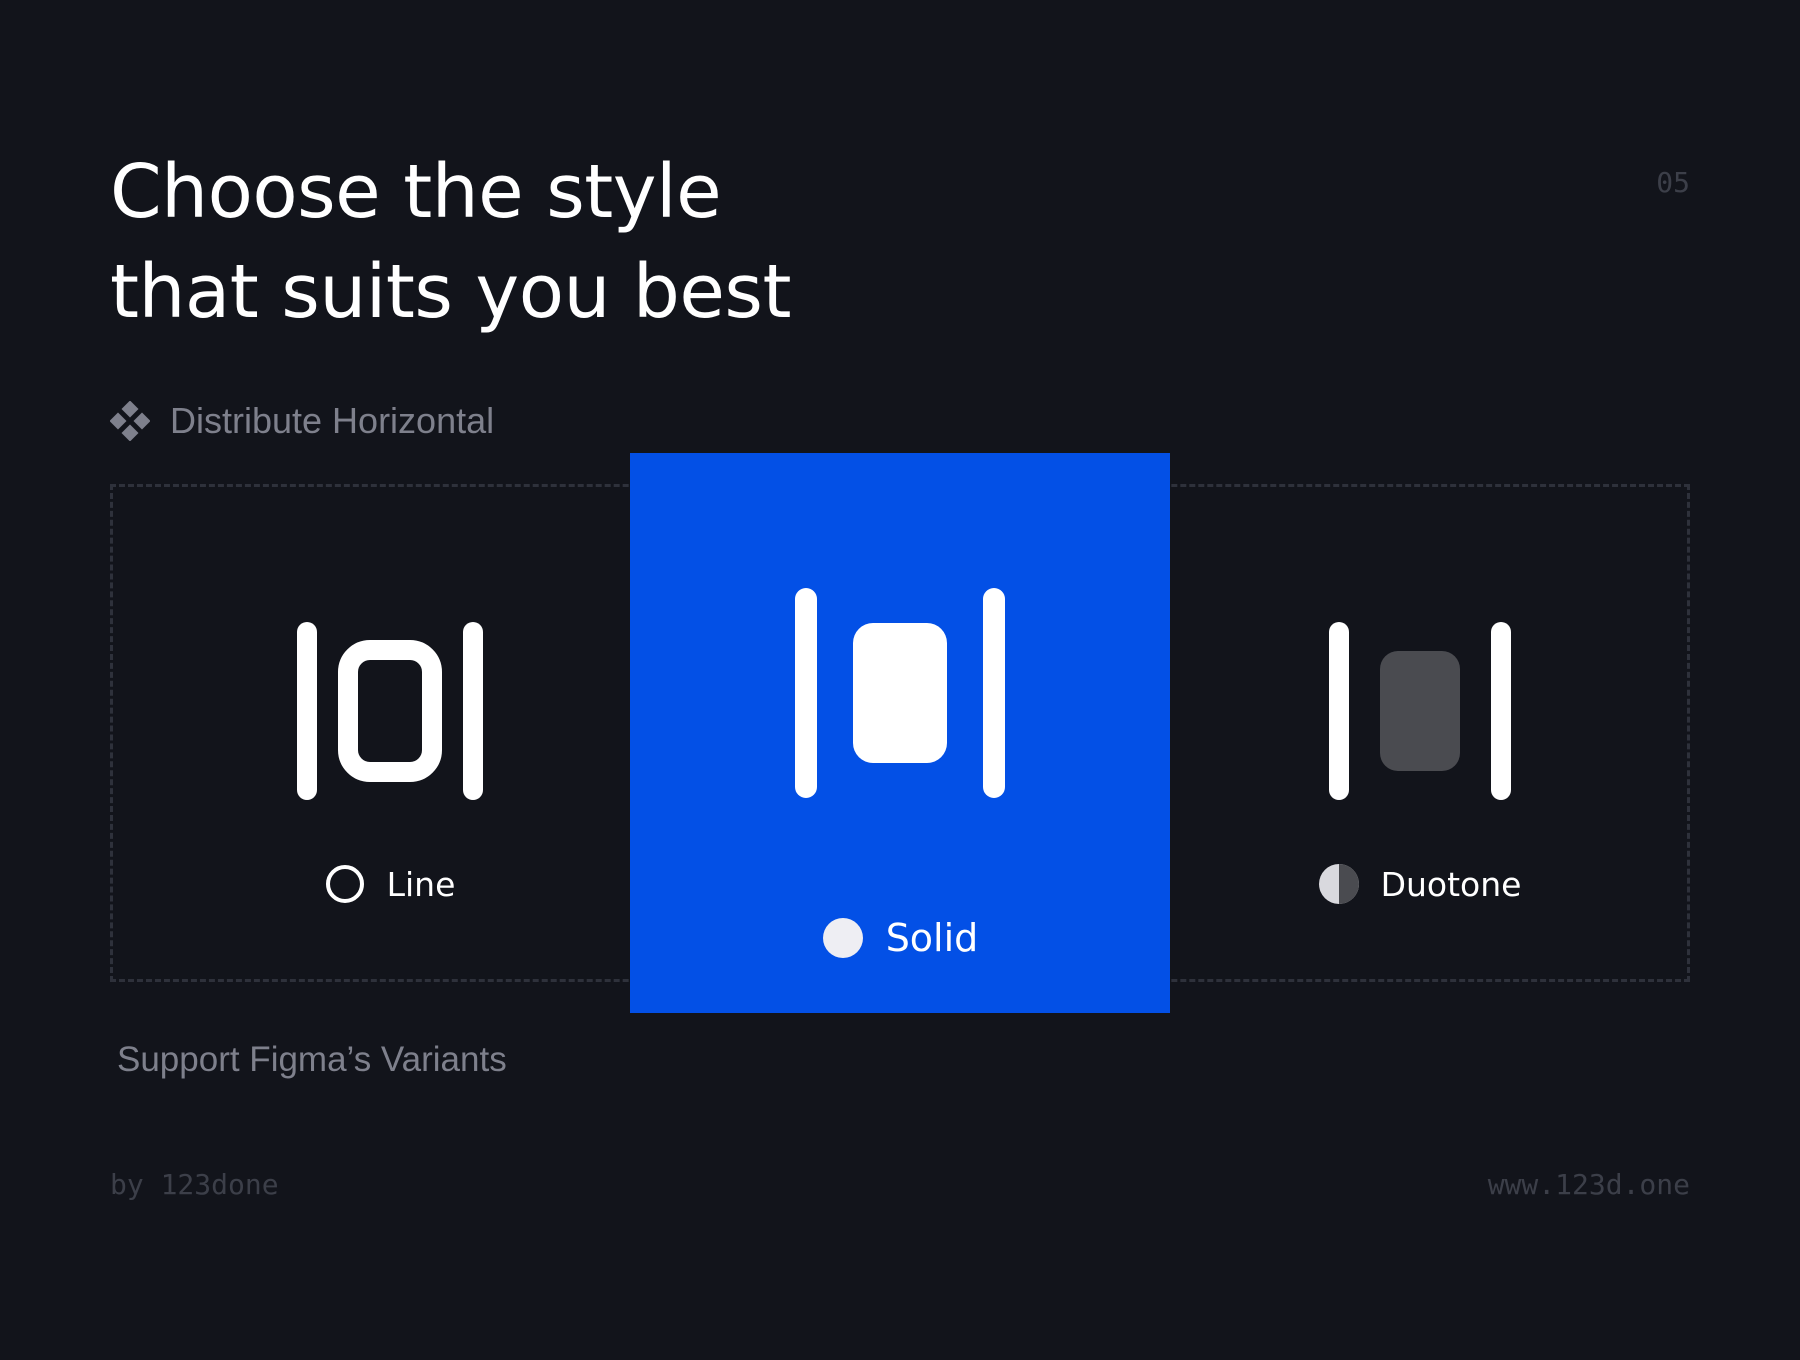 The height and width of the screenshot is (1360, 1800). I want to click on support-text: Support Figma’s Variants, so click(312, 1059).